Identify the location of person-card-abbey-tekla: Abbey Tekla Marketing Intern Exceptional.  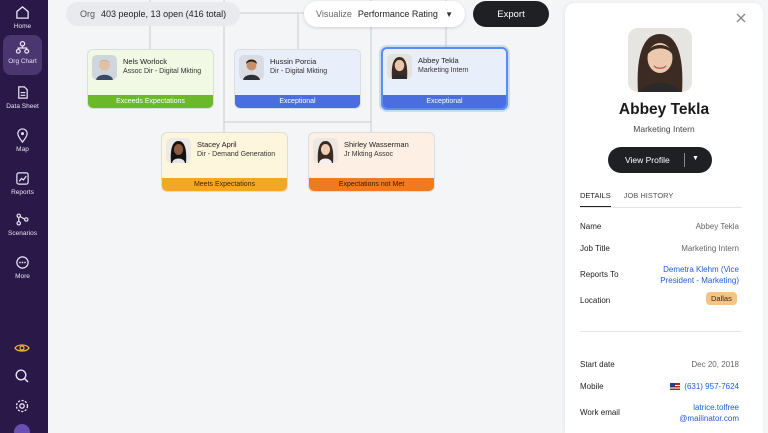
(444, 78).